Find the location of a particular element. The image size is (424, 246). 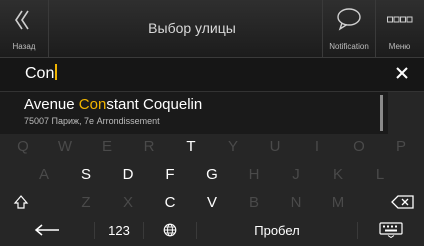

search-input: Con is located at coordinates (41, 74).